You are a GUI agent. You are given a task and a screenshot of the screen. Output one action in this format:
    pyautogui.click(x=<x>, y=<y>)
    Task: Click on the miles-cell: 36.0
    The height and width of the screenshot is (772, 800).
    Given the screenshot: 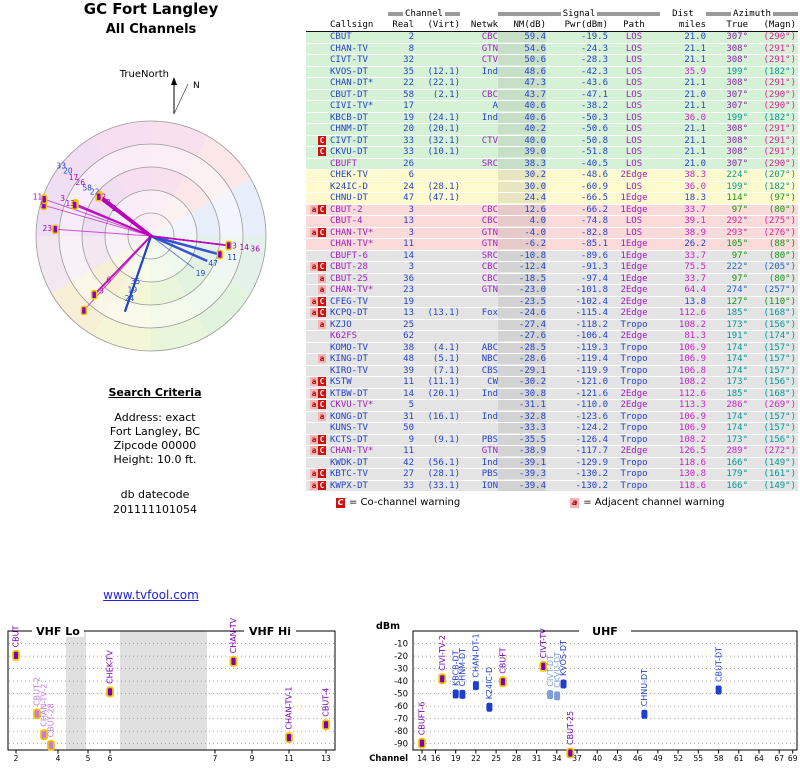 What is the action you would take?
    pyautogui.click(x=695, y=186)
    